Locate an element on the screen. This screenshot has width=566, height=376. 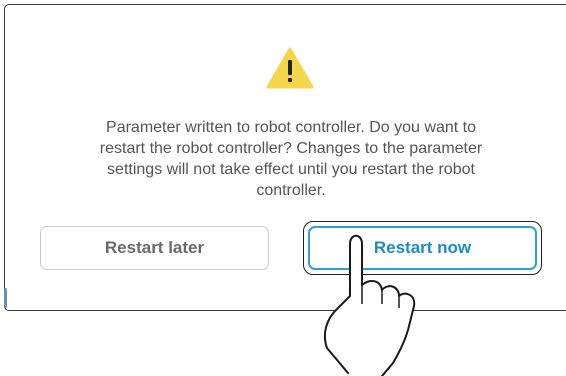
dialog-edge-accent is located at coordinates (5, 298).